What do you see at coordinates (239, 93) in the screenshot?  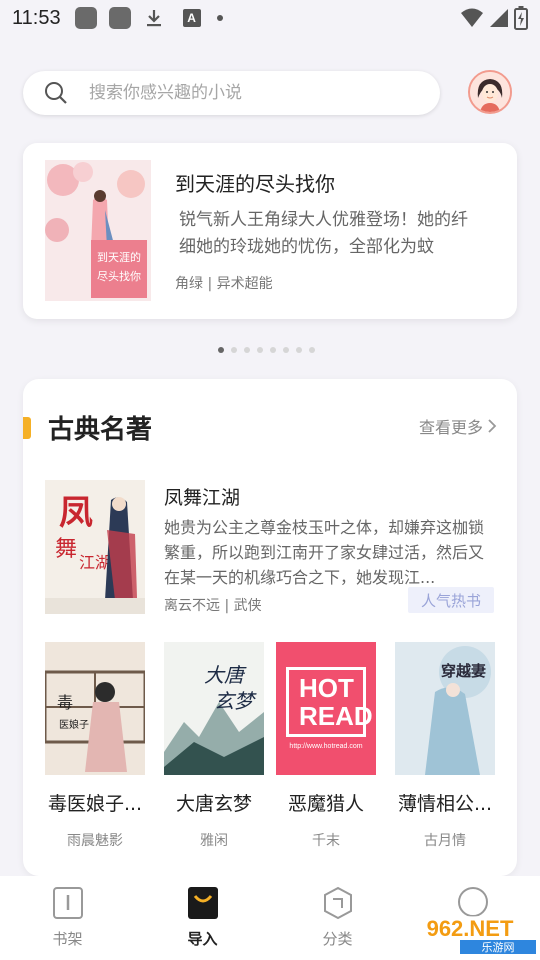 I see `search-input` at bounding box center [239, 93].